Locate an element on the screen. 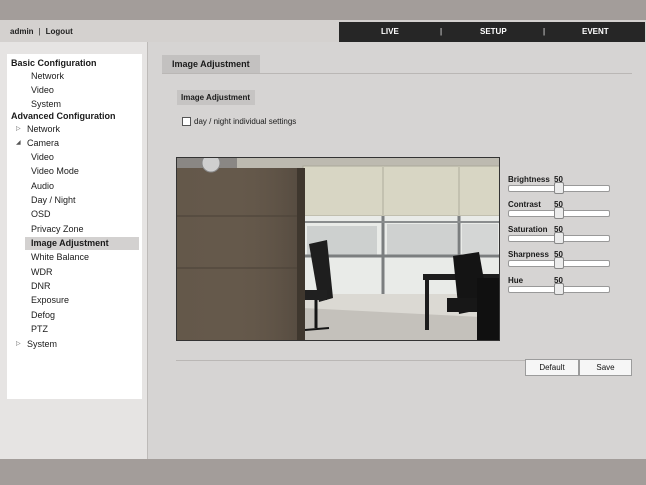 This screenshot has width=646, height=485. sidebar-item-dnr: DNR is located at coordinates (98, 286).